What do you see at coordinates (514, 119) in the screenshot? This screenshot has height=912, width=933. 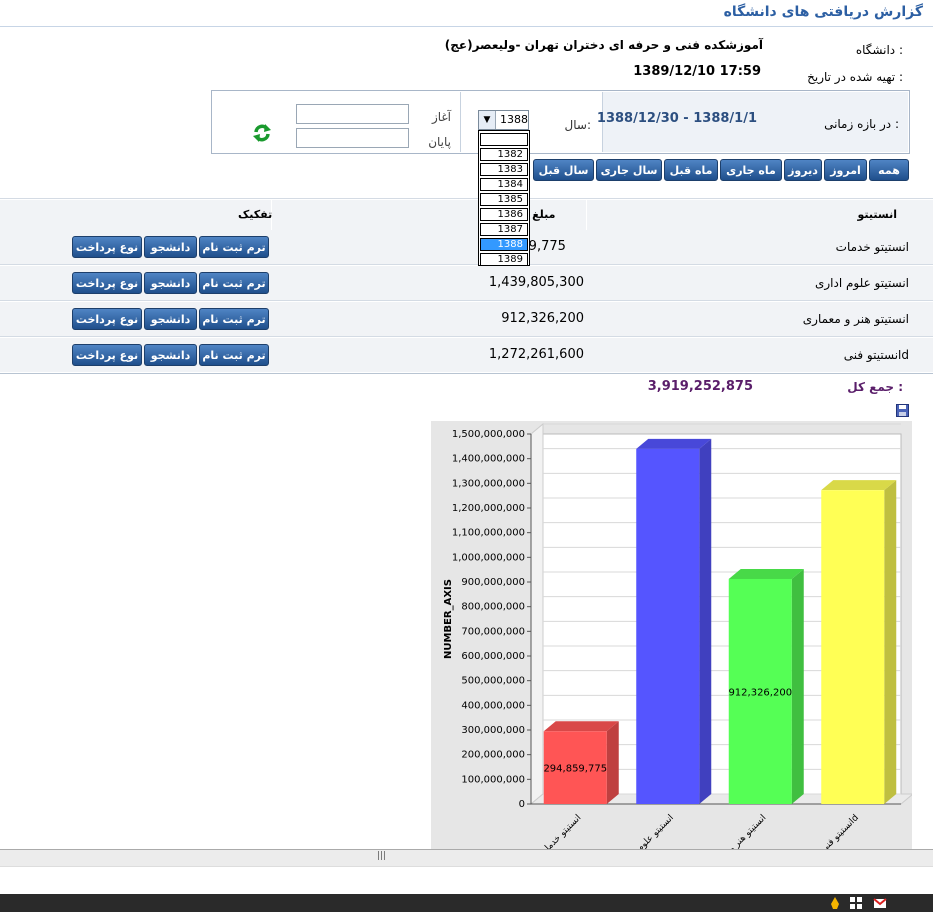 I see `year-select-value: 1388` at bounding box center [514, 119].